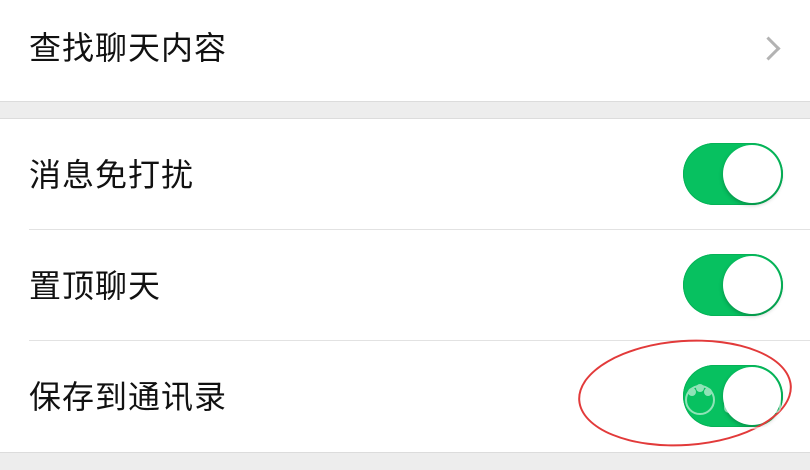 The height and width of the screenshot is (470, 810). What do you see at coordinates (95, 286) in the screenshot?
I see `pin-chat-label: 置顶聊天` at bounding box center [95, 286].